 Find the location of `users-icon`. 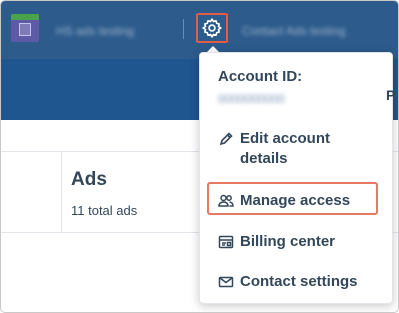

users-icon is located at coordinates (226, 200).